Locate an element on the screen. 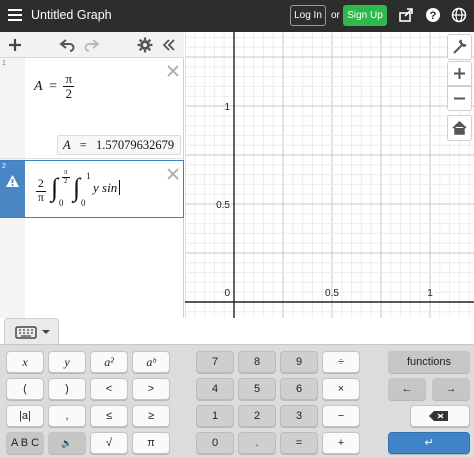 This screenshot has width=474, height=457. key-pi: π is located at coordinates (151, 443).